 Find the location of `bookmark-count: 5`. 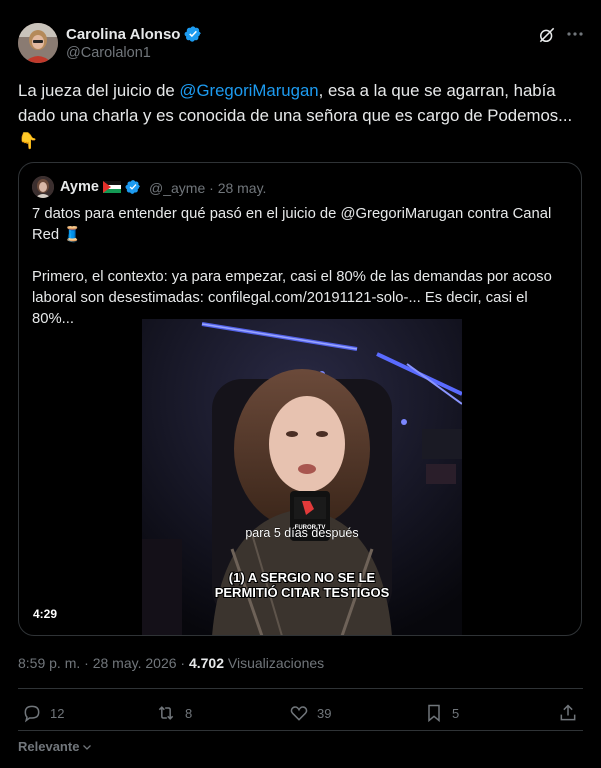

bookmark-count: 5 is located at coordinates (456, 713).